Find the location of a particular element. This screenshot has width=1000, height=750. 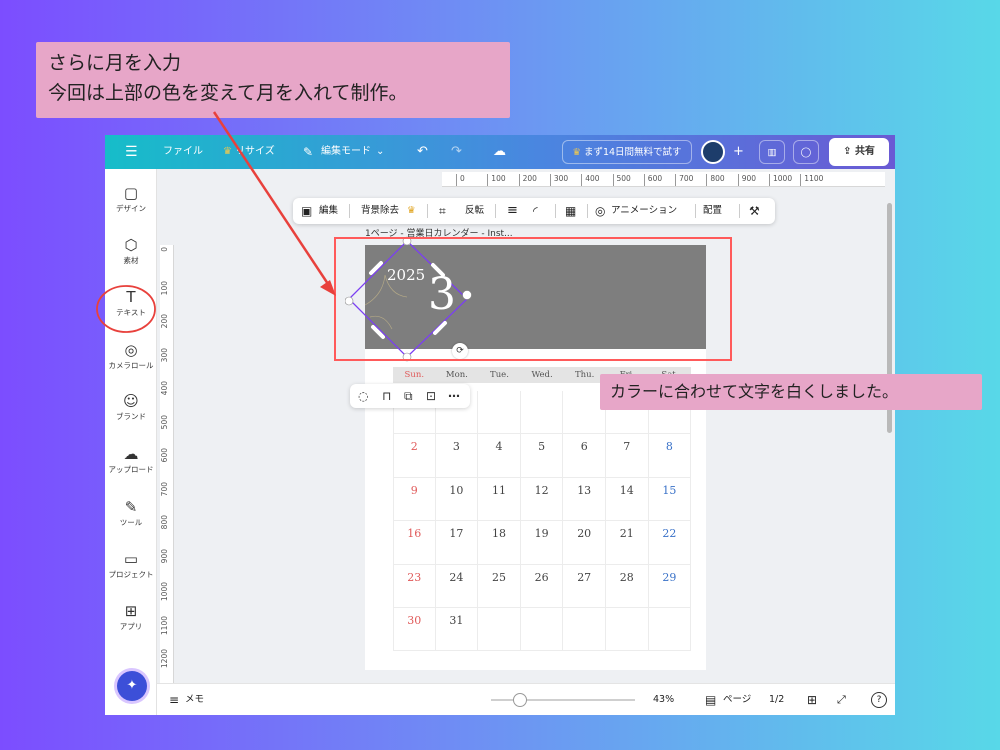

annotation-callout-right: カラーに合わせて文字を白くしました。 is located at coordinates (791, 392).